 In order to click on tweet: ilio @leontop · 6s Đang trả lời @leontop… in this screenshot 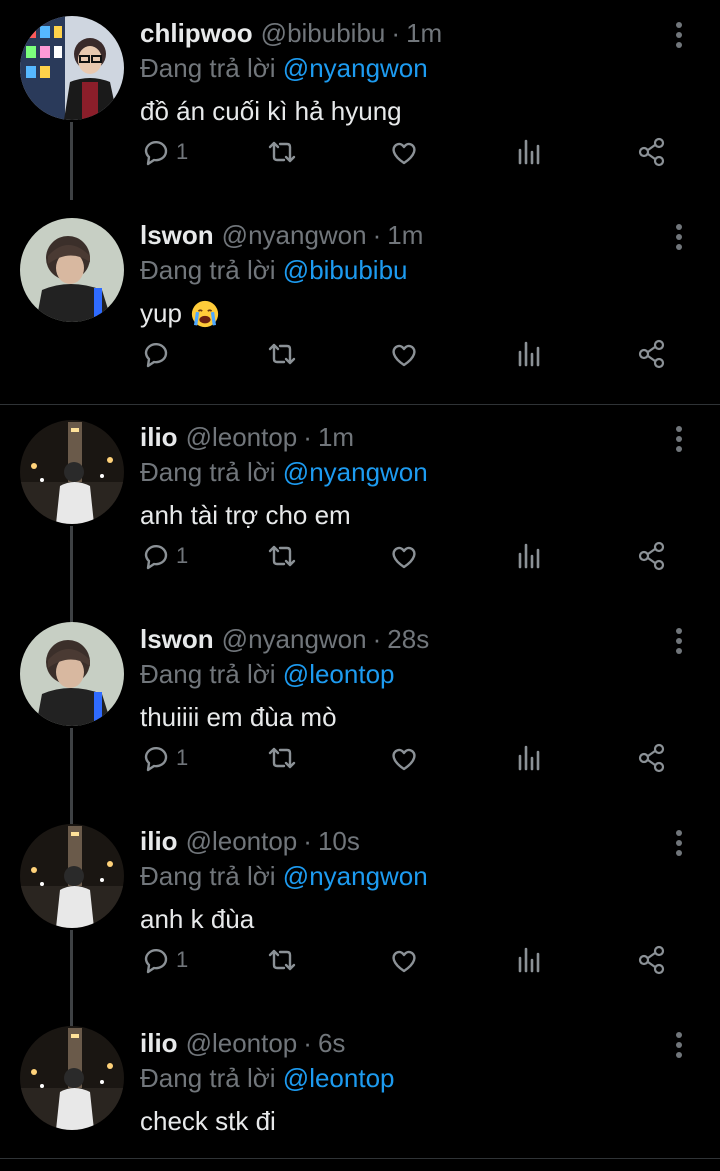, I will do `click(360, 1090)`.